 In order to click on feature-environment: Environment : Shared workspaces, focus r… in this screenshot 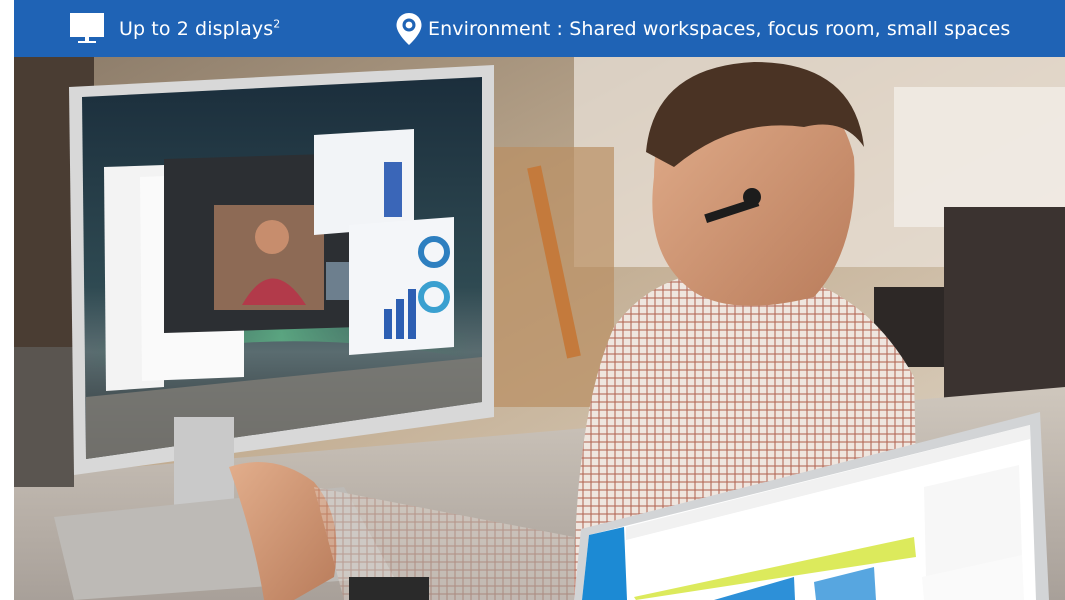, I will do `click(702, 28)`.